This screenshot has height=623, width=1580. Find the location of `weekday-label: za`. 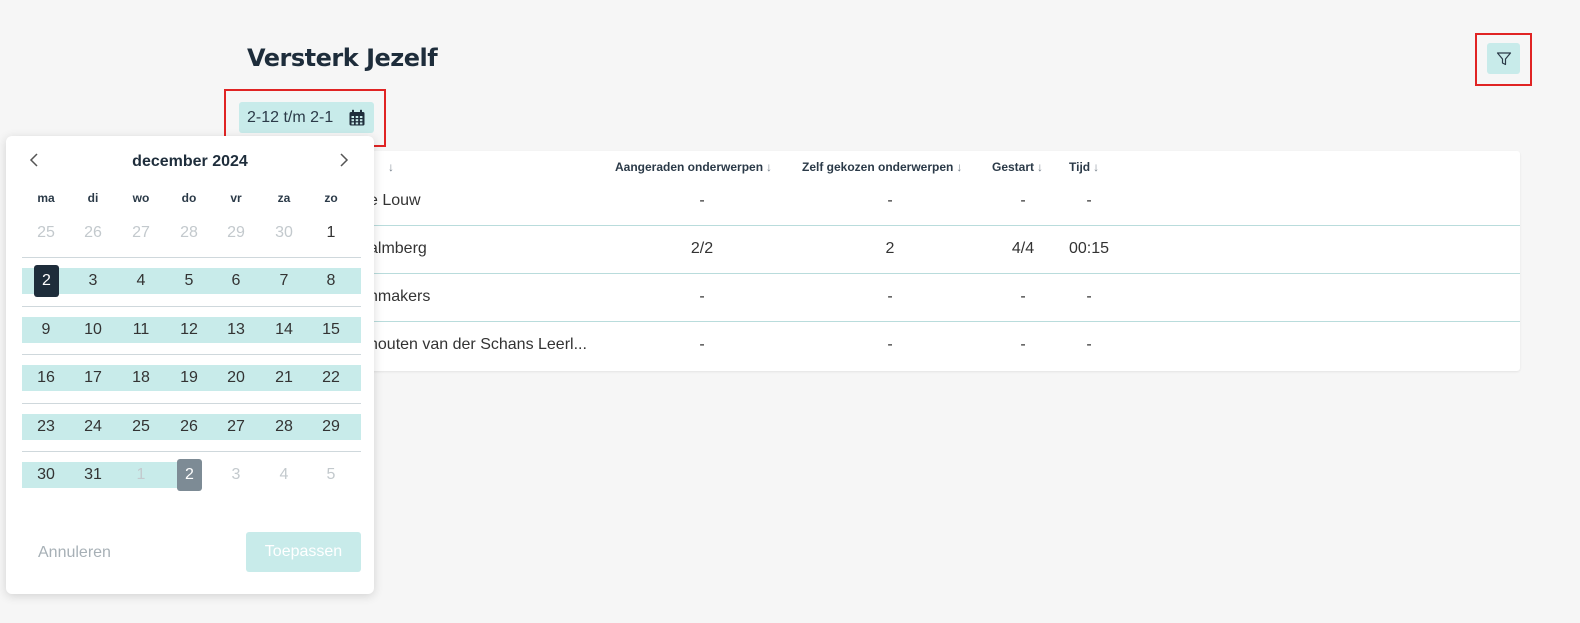

weekday-label: za is located at coordinates (284, 198).